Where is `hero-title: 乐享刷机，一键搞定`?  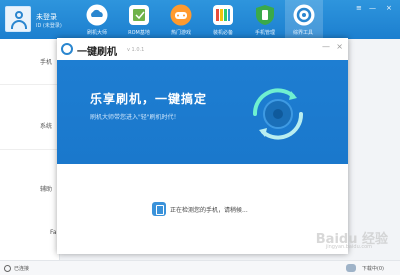 hero-title: 乐享刷机，一键搞定 is located at coordinates (149, 99).